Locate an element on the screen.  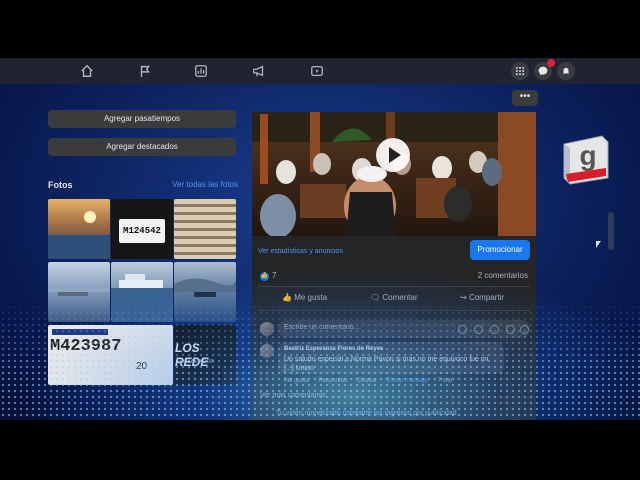
scrollbar-thumb is located at coordinates (611, 231).